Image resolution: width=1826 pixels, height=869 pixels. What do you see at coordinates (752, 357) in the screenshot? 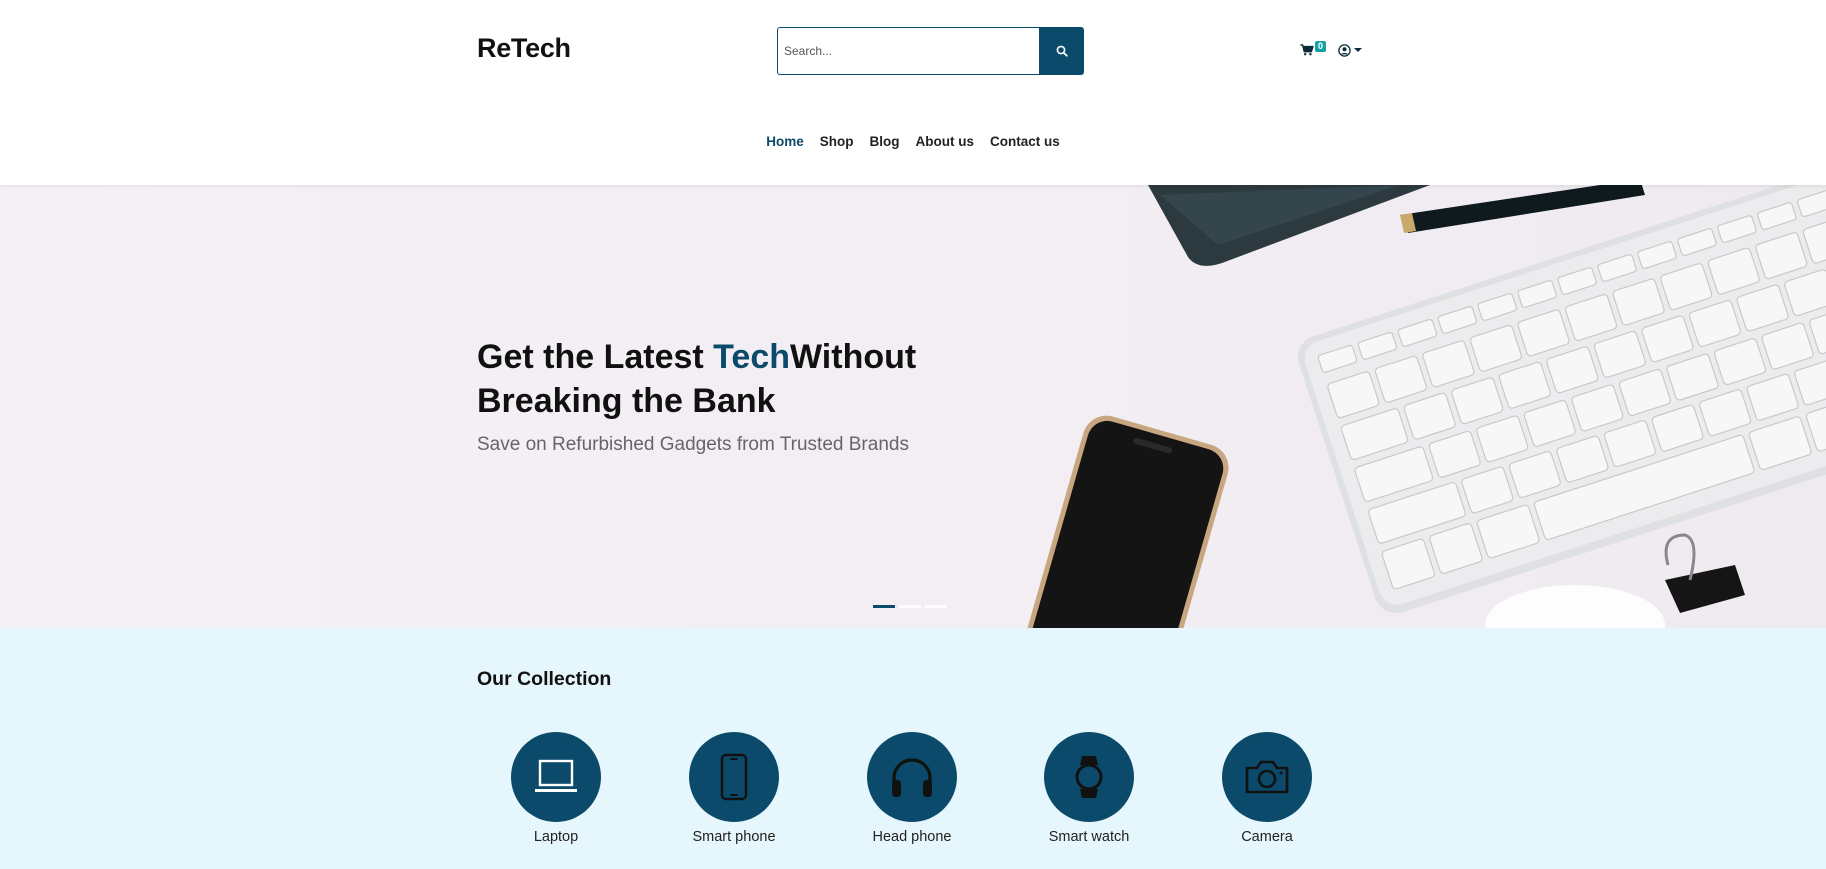
I see `hero-title-accent: Tech` at bounding box center [752, 357].